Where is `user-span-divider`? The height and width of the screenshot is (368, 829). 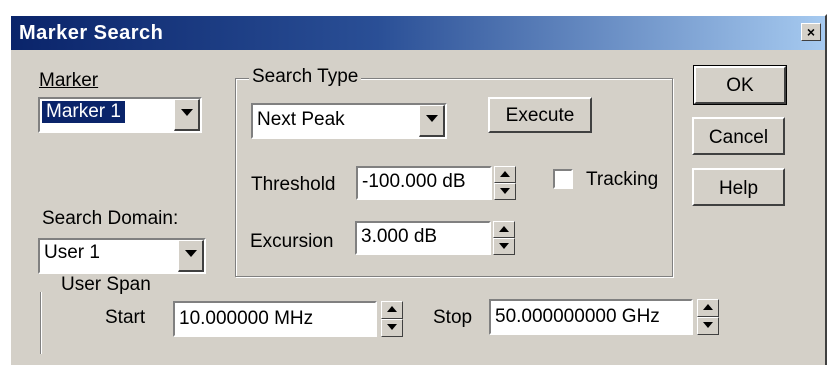
user-span-divider is located at coordinates (40, 323).